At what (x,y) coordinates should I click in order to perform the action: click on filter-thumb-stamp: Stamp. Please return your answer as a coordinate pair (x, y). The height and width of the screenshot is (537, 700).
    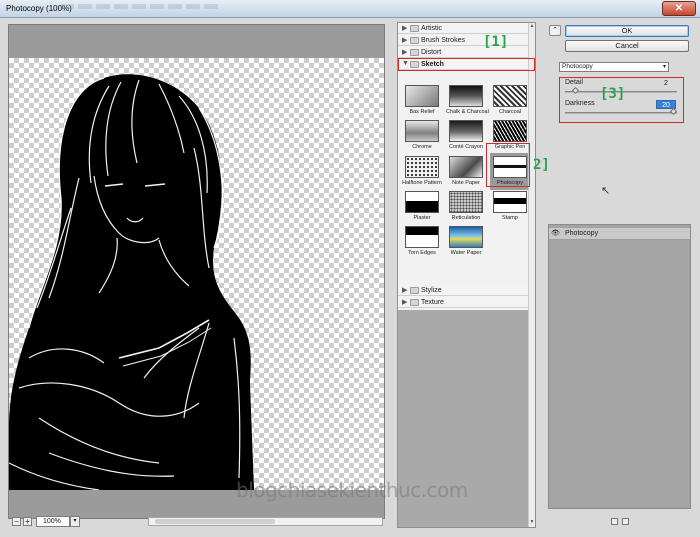
    Looking at the image, I should click on (510, 206).